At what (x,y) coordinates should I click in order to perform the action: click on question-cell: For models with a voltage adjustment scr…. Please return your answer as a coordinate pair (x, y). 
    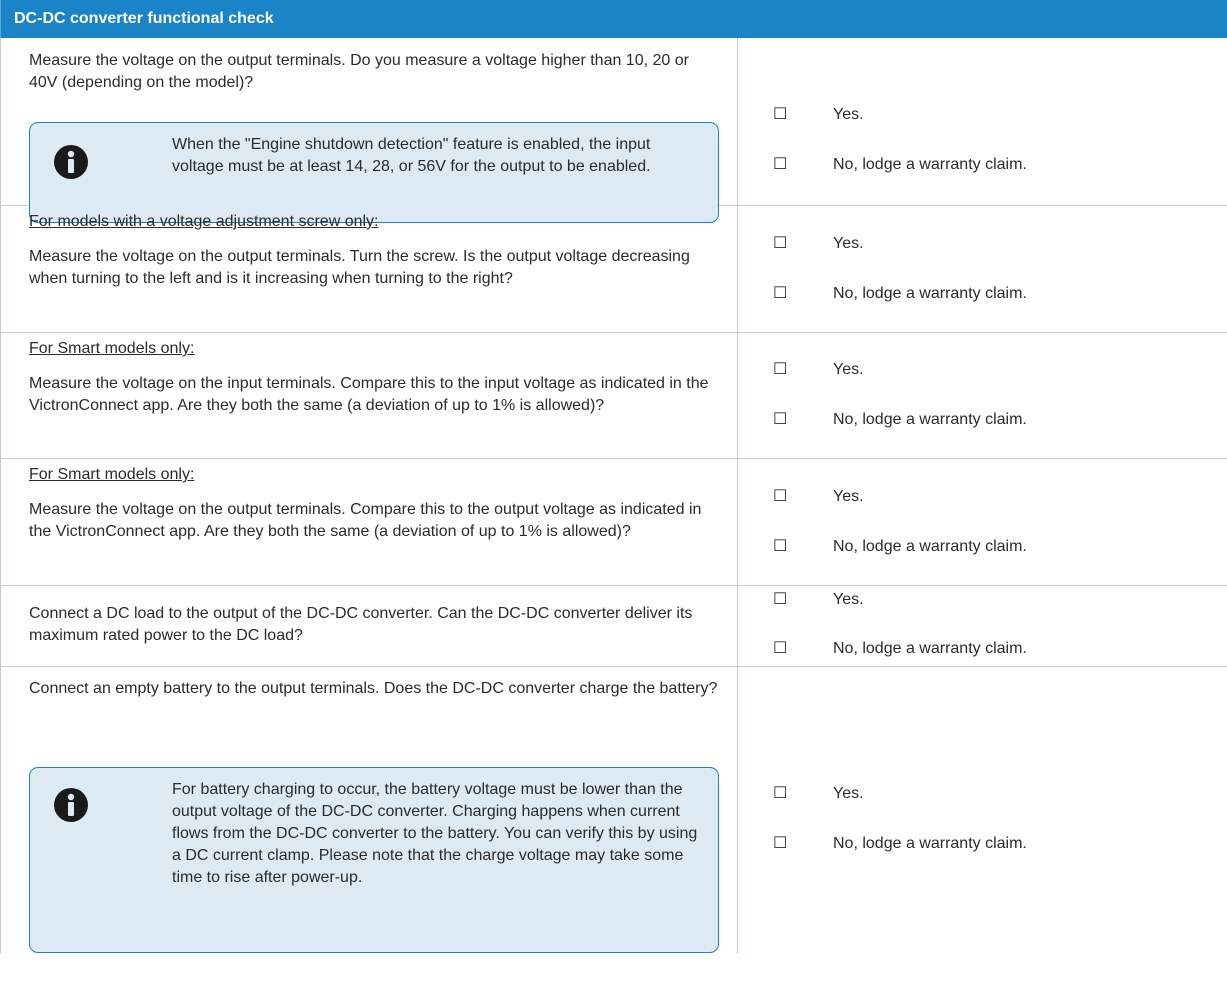
    Looking at the image, I should click on (369, 269).